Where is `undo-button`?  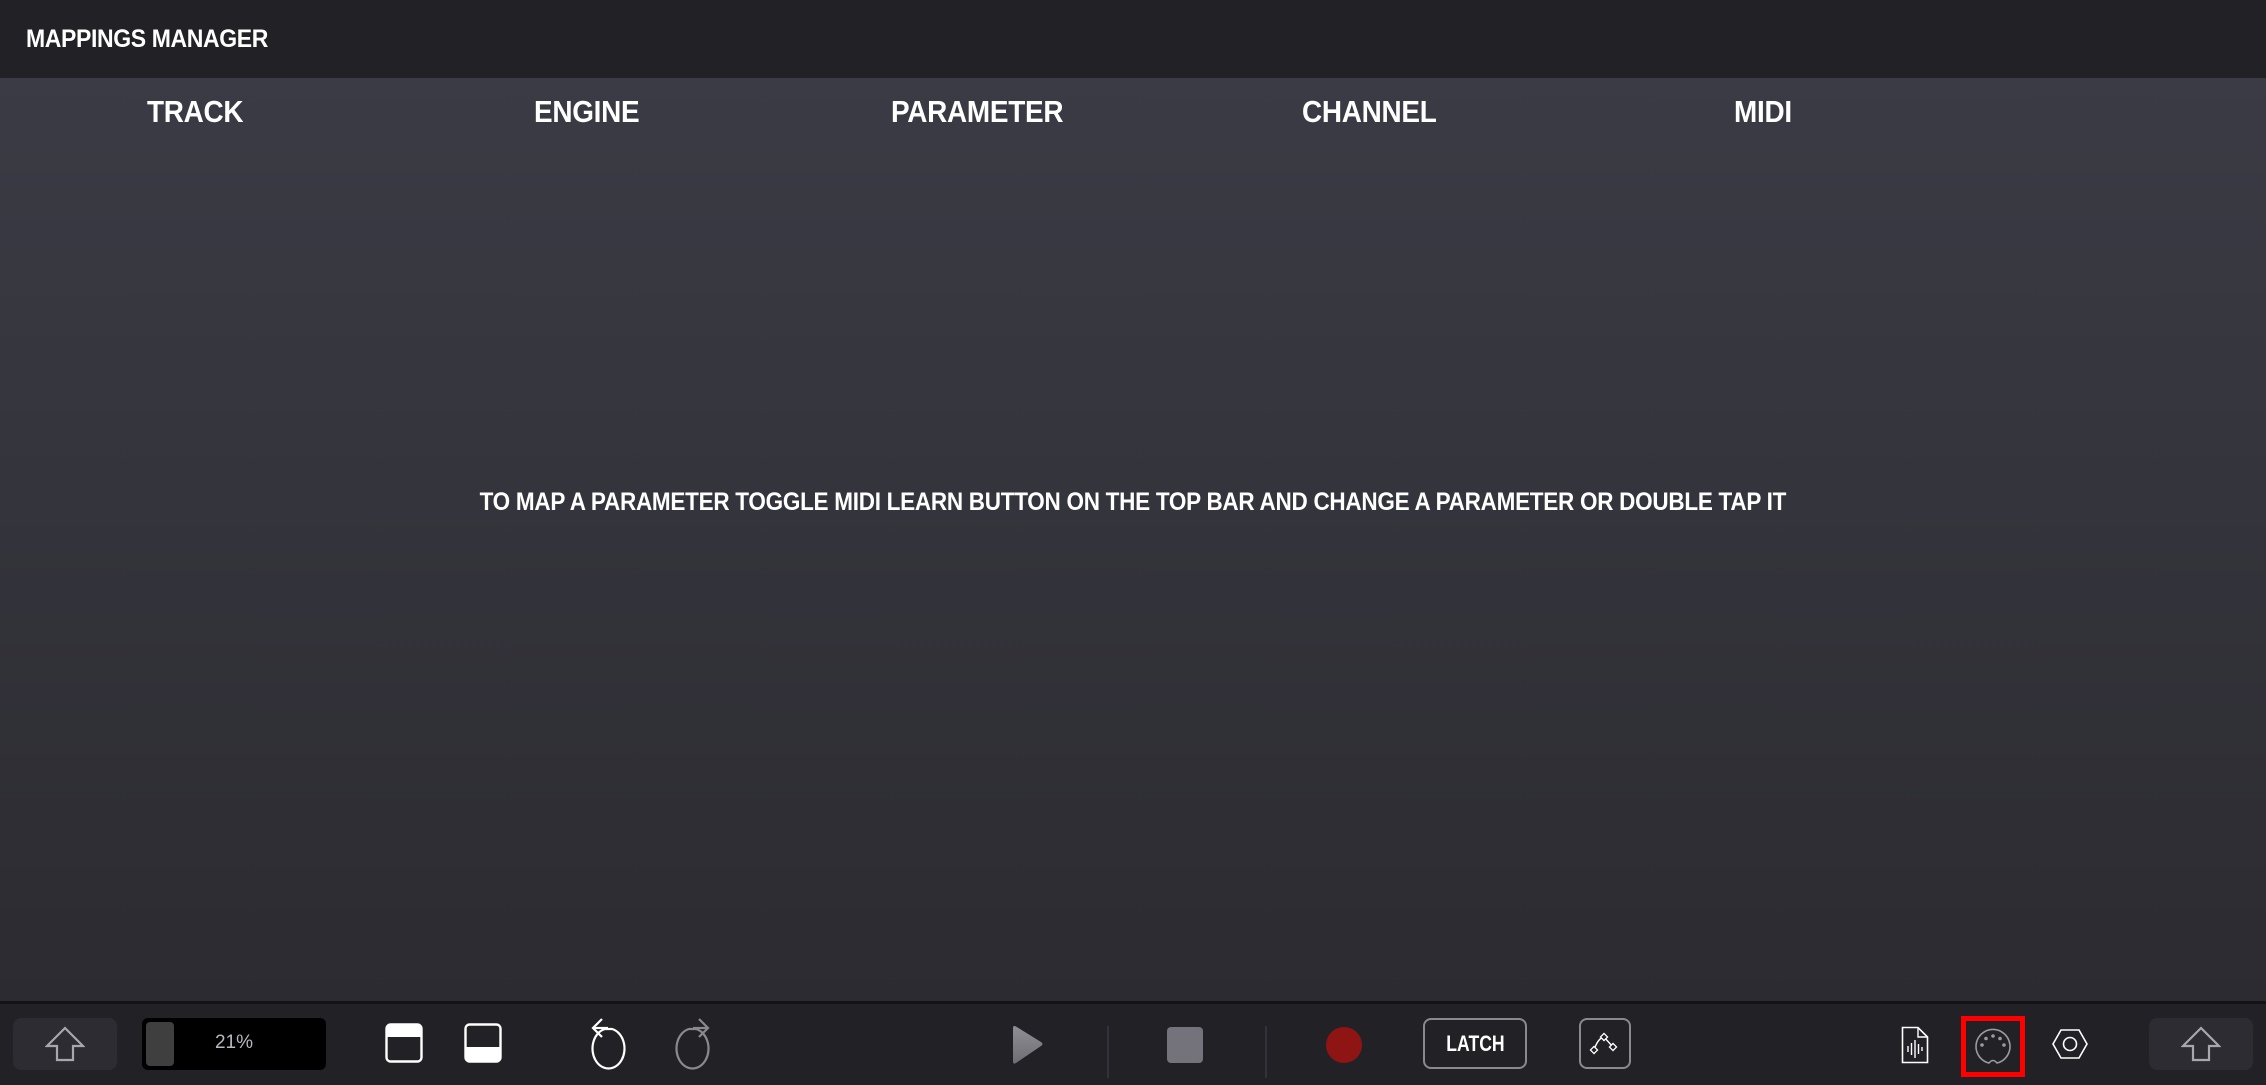 undo-button is located at coordinates (611, 1044).